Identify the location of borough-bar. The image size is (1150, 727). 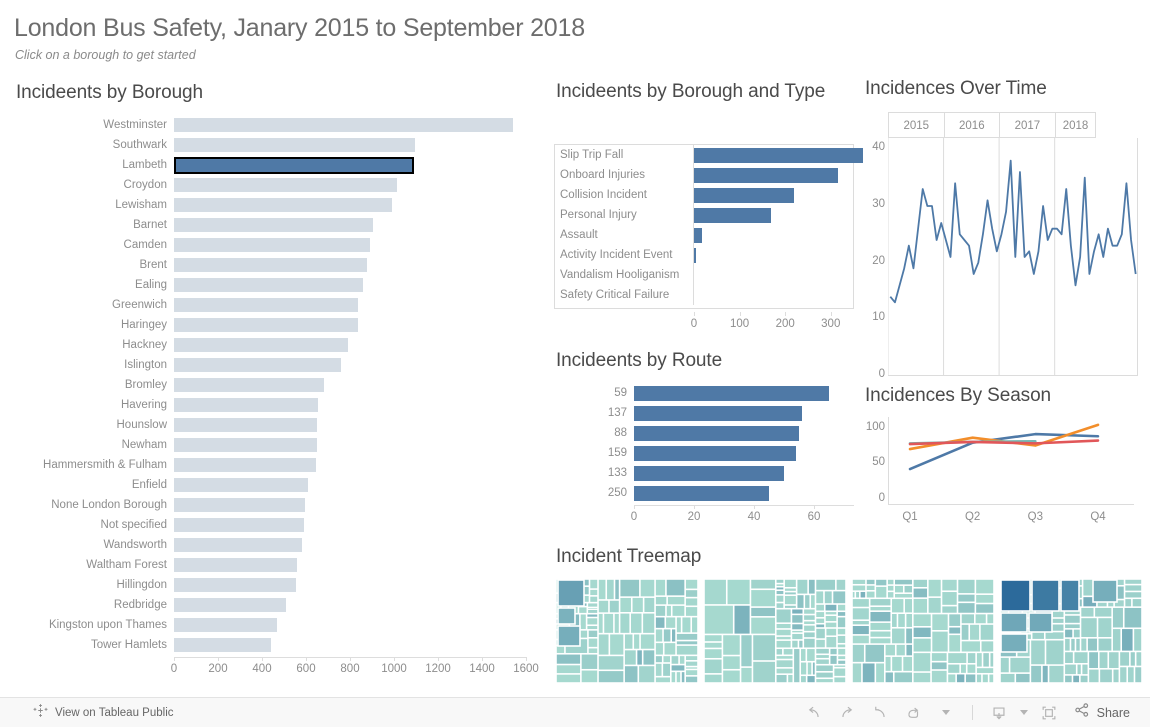
(238, 545).